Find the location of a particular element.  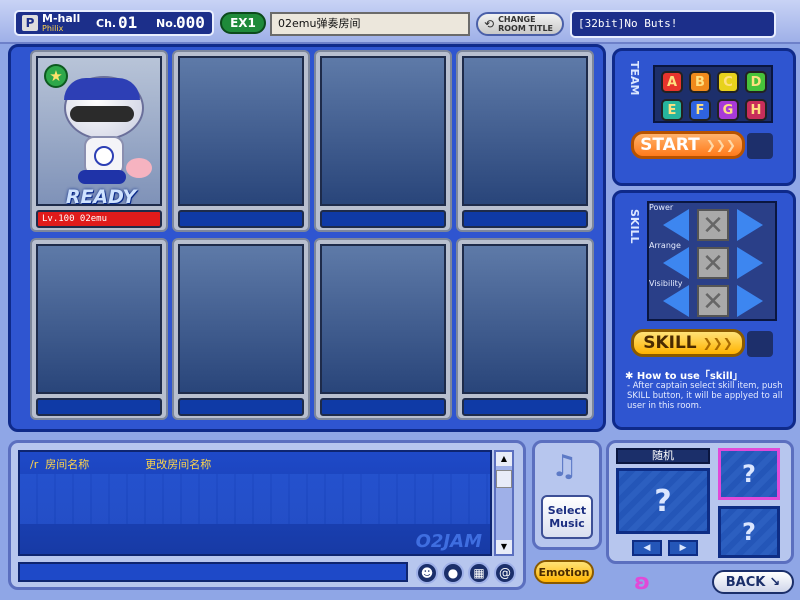

skill-label: SKILL is located at coordinates (634, 226).